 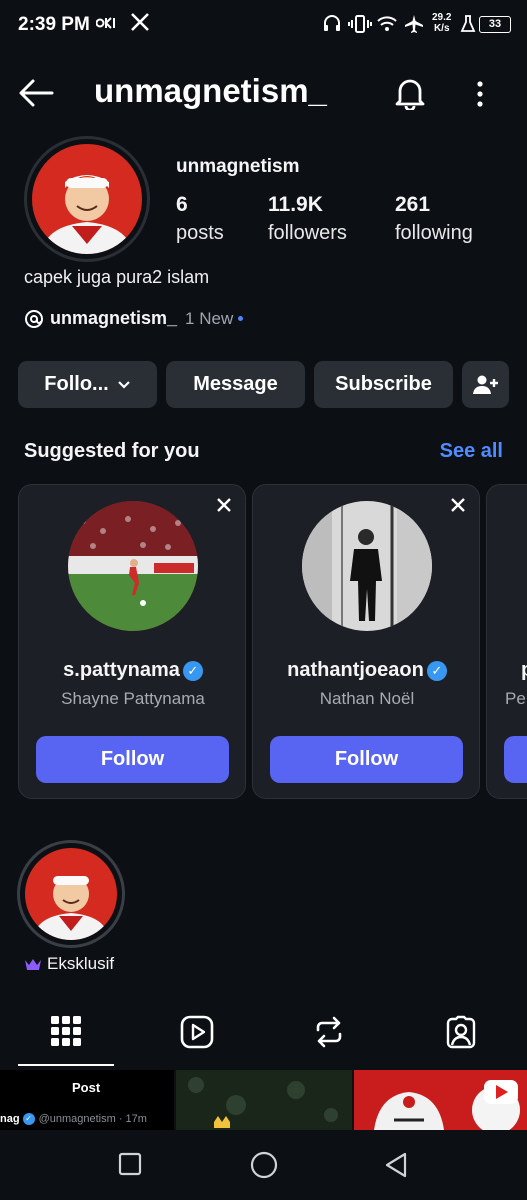 I want to click on repost-icon, so click(x=329, y=1032).